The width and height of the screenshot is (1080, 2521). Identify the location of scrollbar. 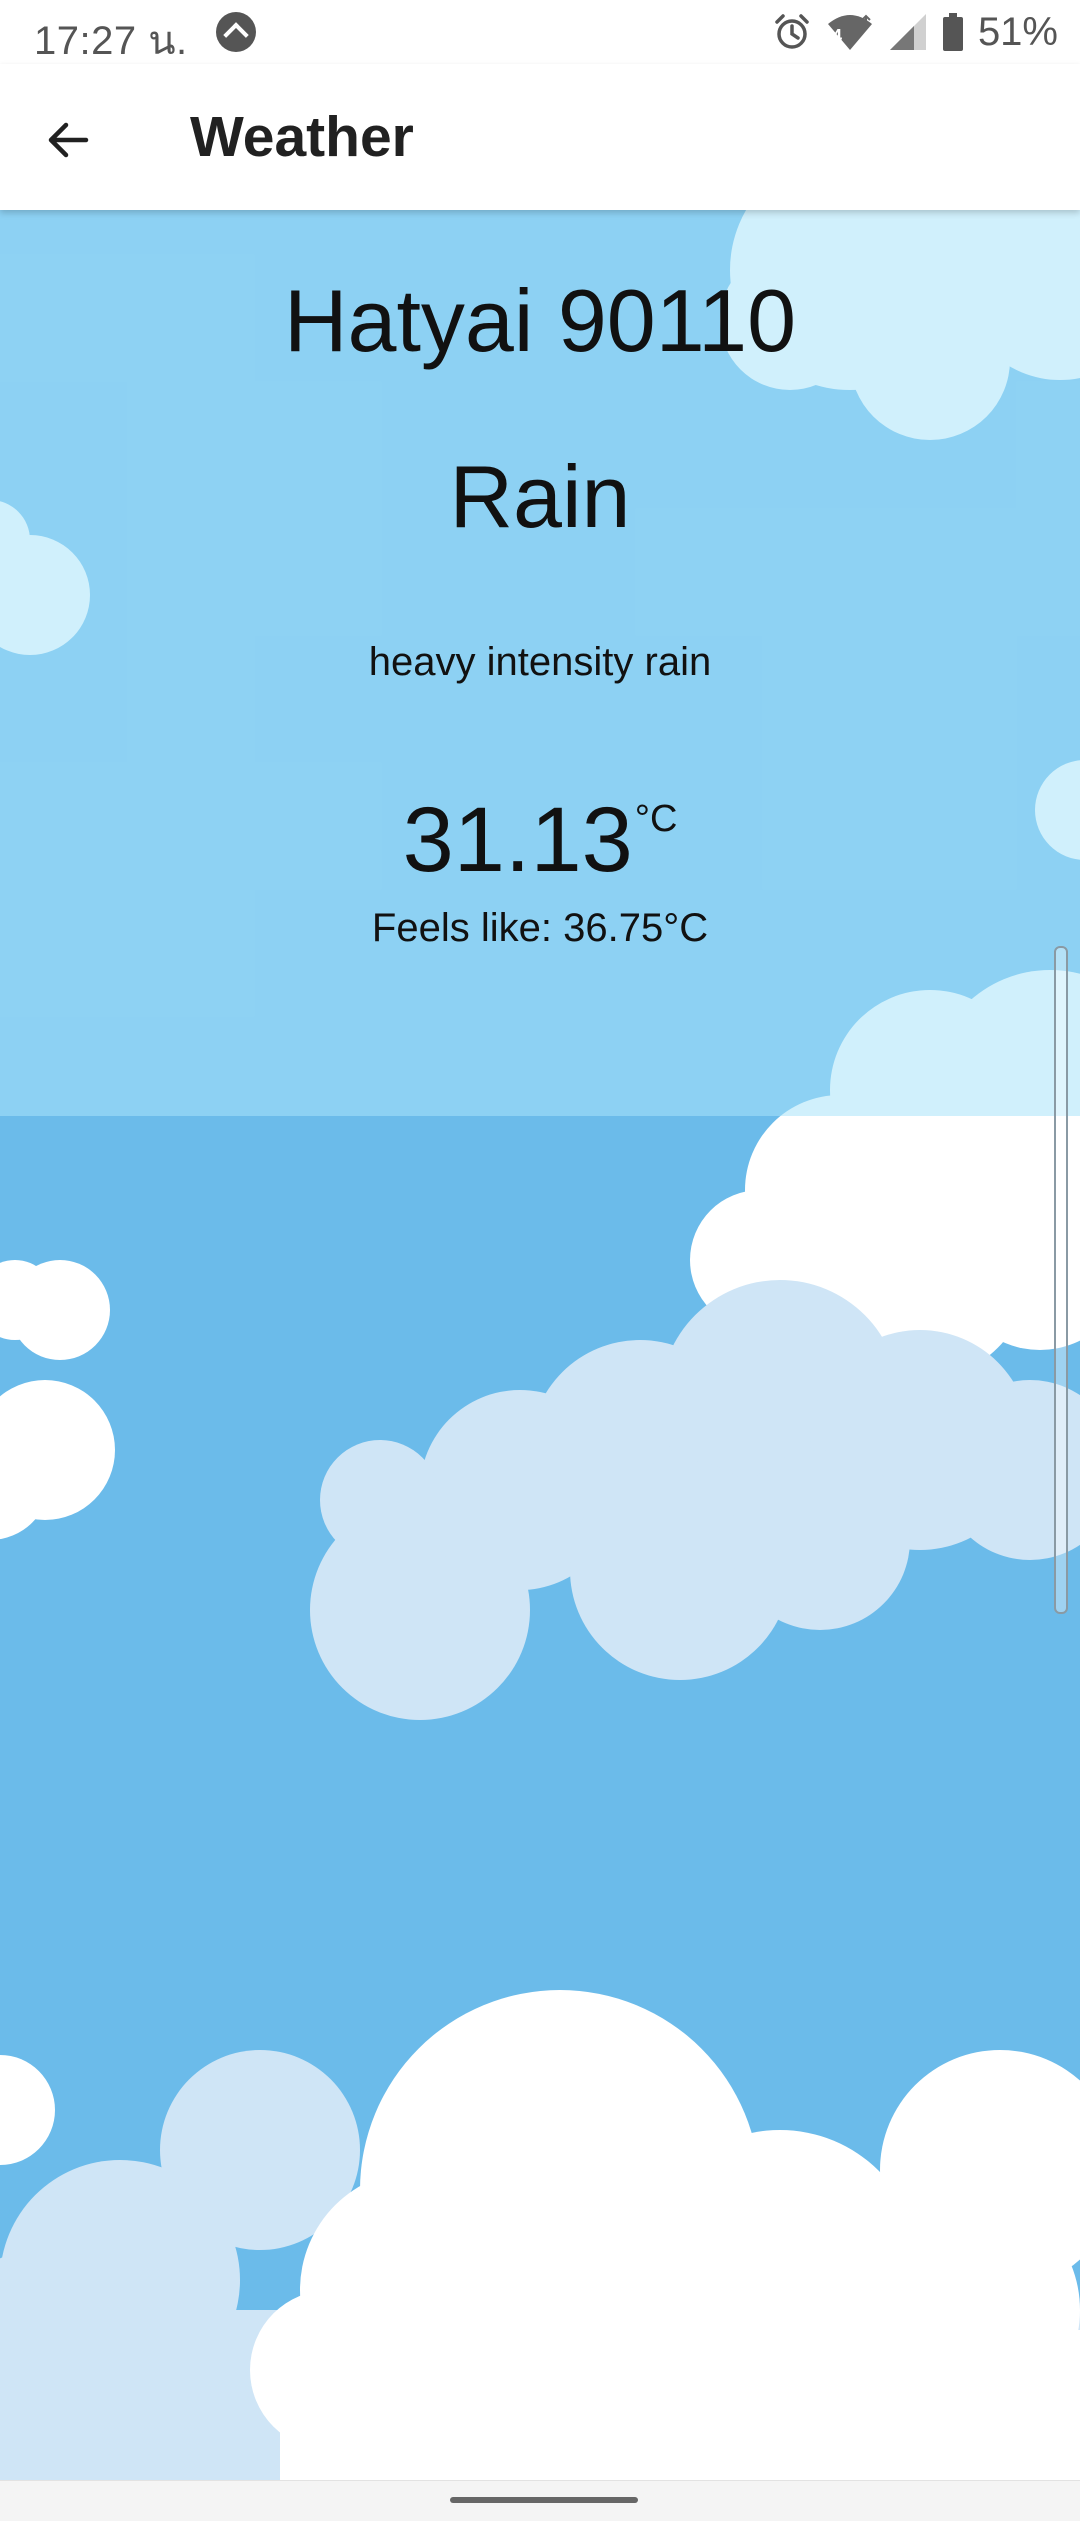
(1061, 1280).